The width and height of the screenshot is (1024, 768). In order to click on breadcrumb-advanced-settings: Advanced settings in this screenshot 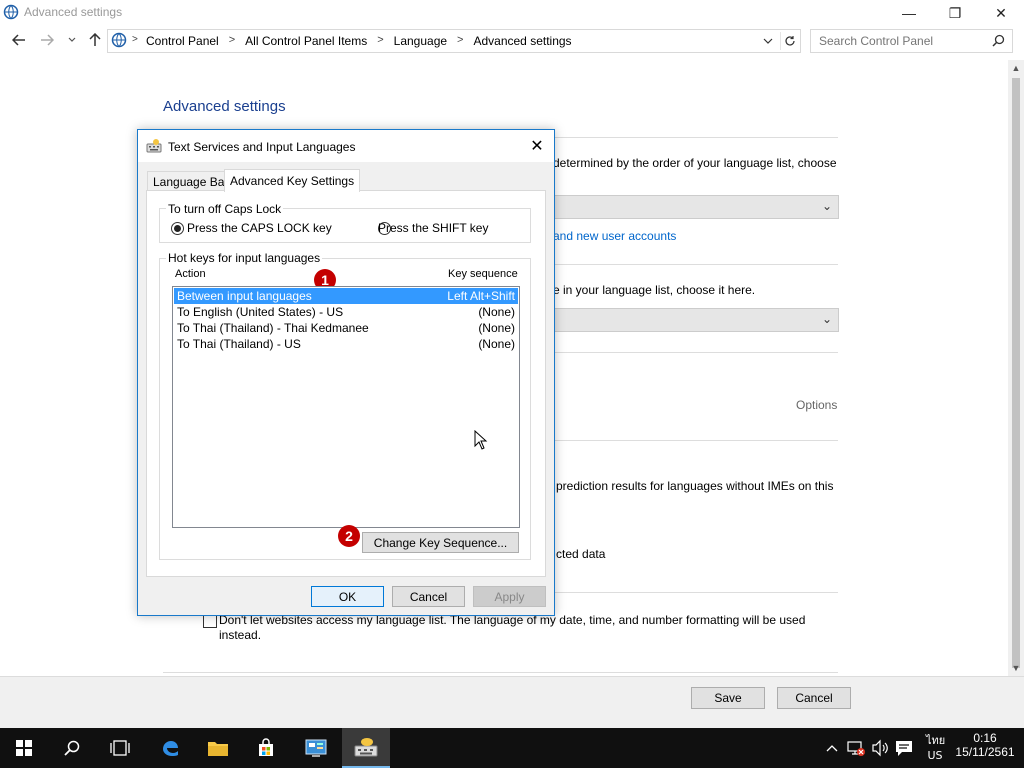, I will do `click(522, 41)`.